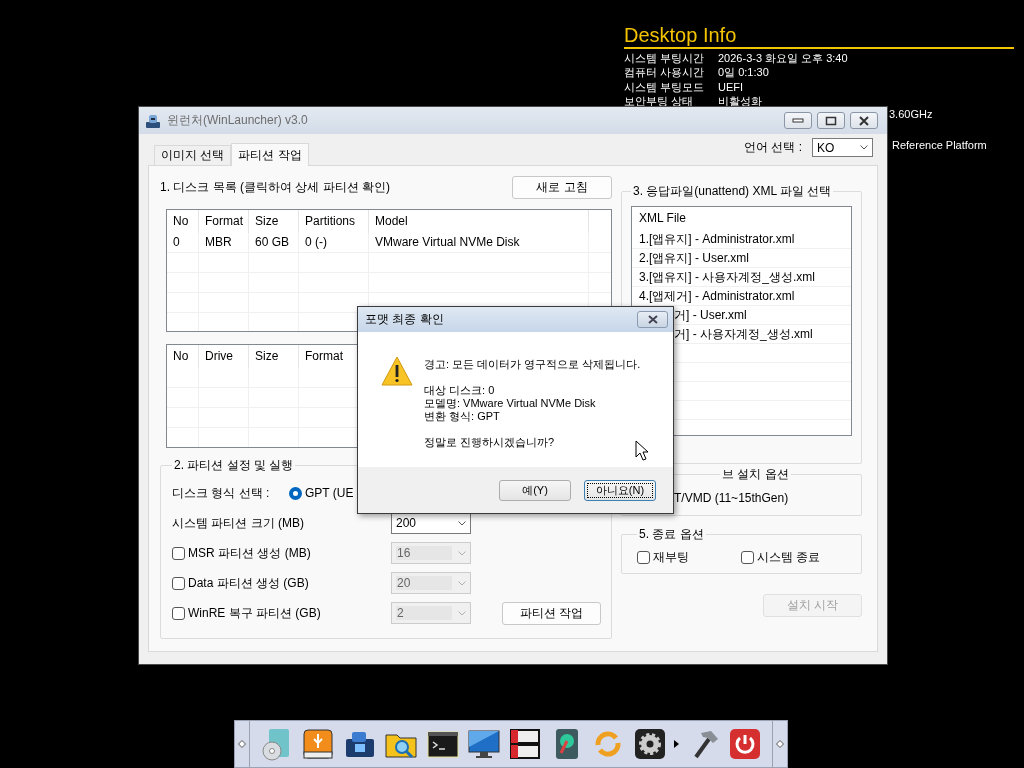 This screenshot has width=1024, height=768. What do you see at coordinates (238, 523) in the screenshot?
I see `field-label: 시스템 파티션 크기 (MB)` at bounding box center [238, 523].